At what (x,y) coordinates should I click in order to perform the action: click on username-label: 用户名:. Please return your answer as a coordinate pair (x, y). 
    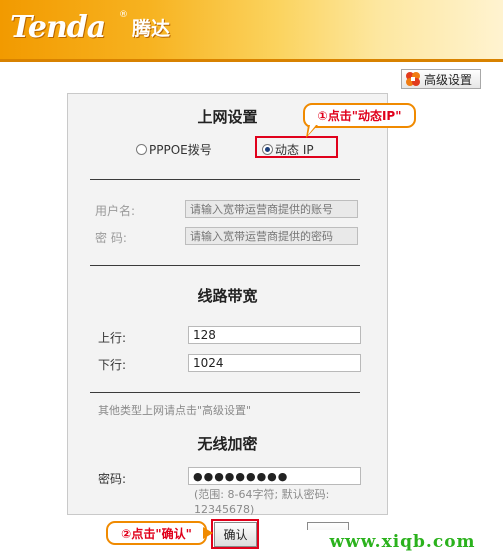
    Looking at the image, I should click on (115, 211).